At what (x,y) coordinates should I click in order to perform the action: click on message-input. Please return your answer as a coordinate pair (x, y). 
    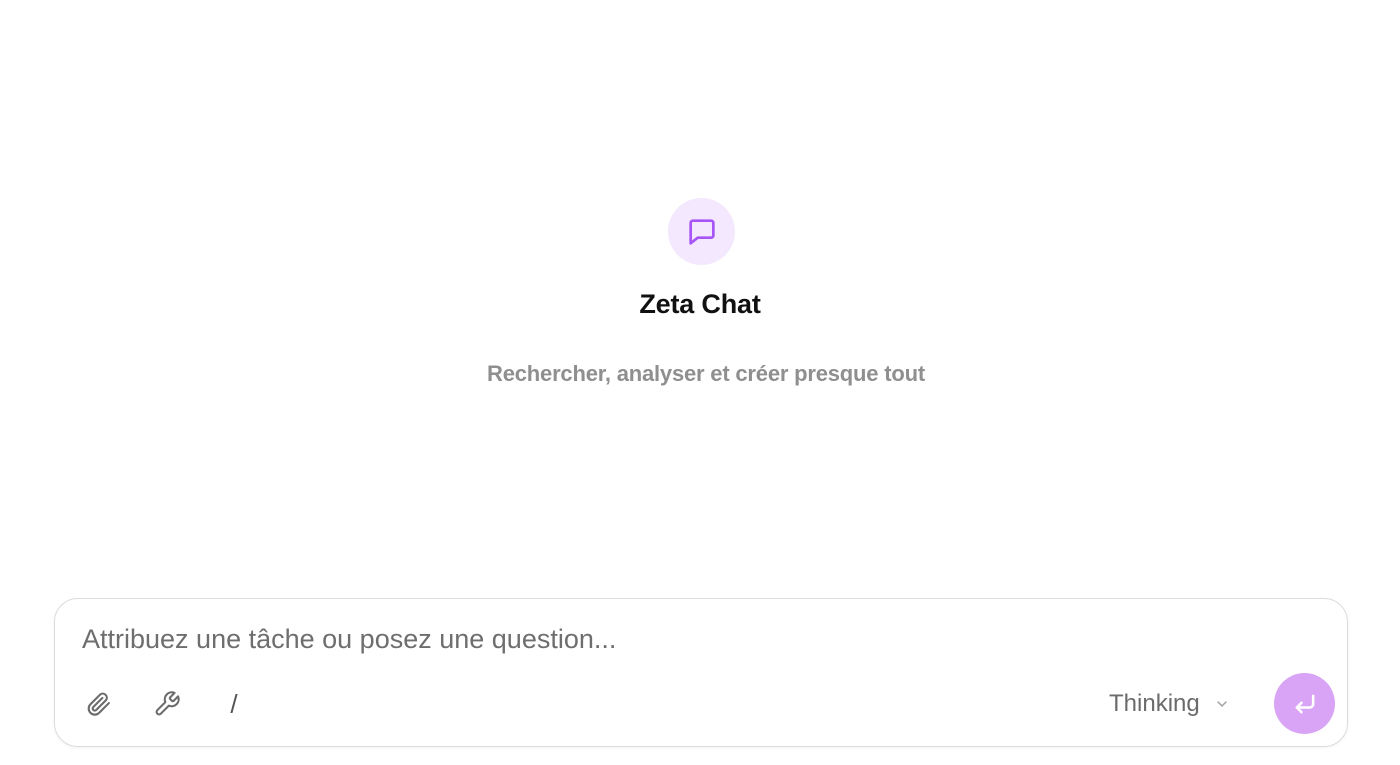
    Looking at the image, I should click on (582, 639).